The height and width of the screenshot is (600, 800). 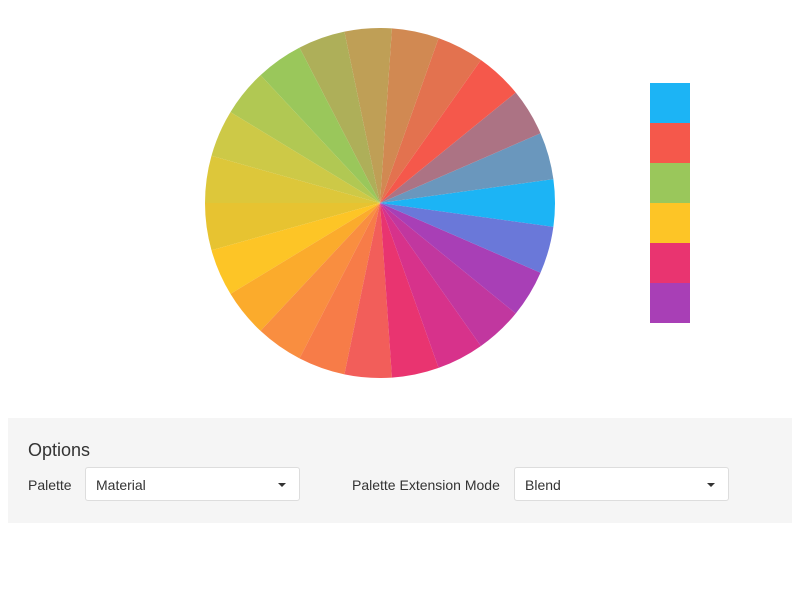 I want to click on options-title: Options, so click(x=59, y=450).